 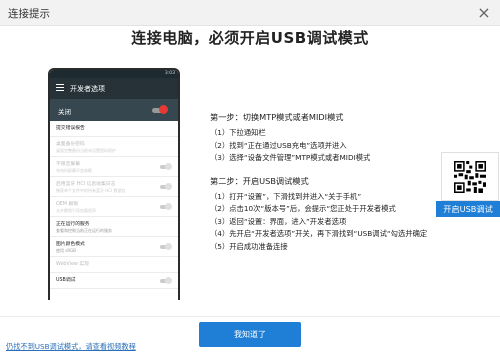 What do you see at coordinates (71, 347) in the screenshot?
I see `video-tutorial-link: 仍找不到USB调试模式，请查看视频教程` at bounding box center [71, 347].